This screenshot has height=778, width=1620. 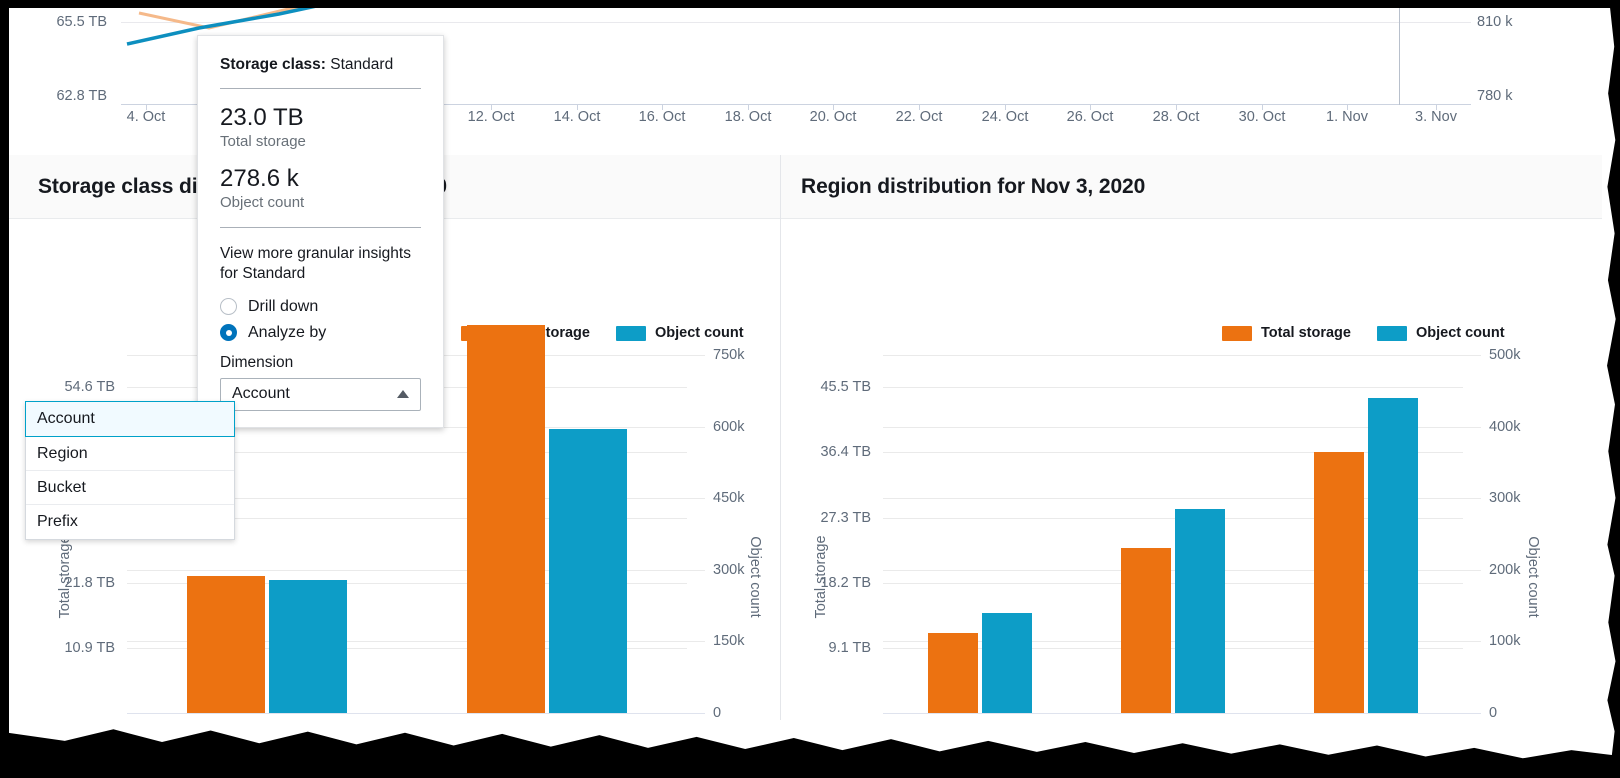 What do you see at coordinates (833, 117) in the screenshot?
I see `trend-x-tick-label: 20. Oct` at bounding box center [833, 117].